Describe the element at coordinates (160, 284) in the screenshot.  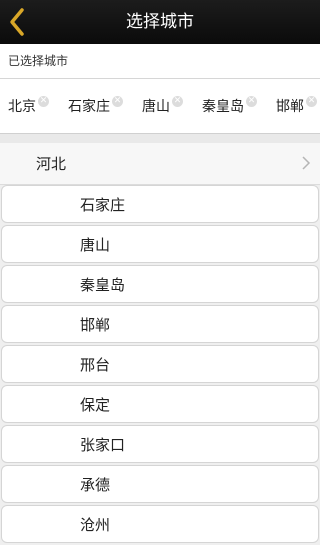
I see `city-list-item: 秦皇岛` at that location.